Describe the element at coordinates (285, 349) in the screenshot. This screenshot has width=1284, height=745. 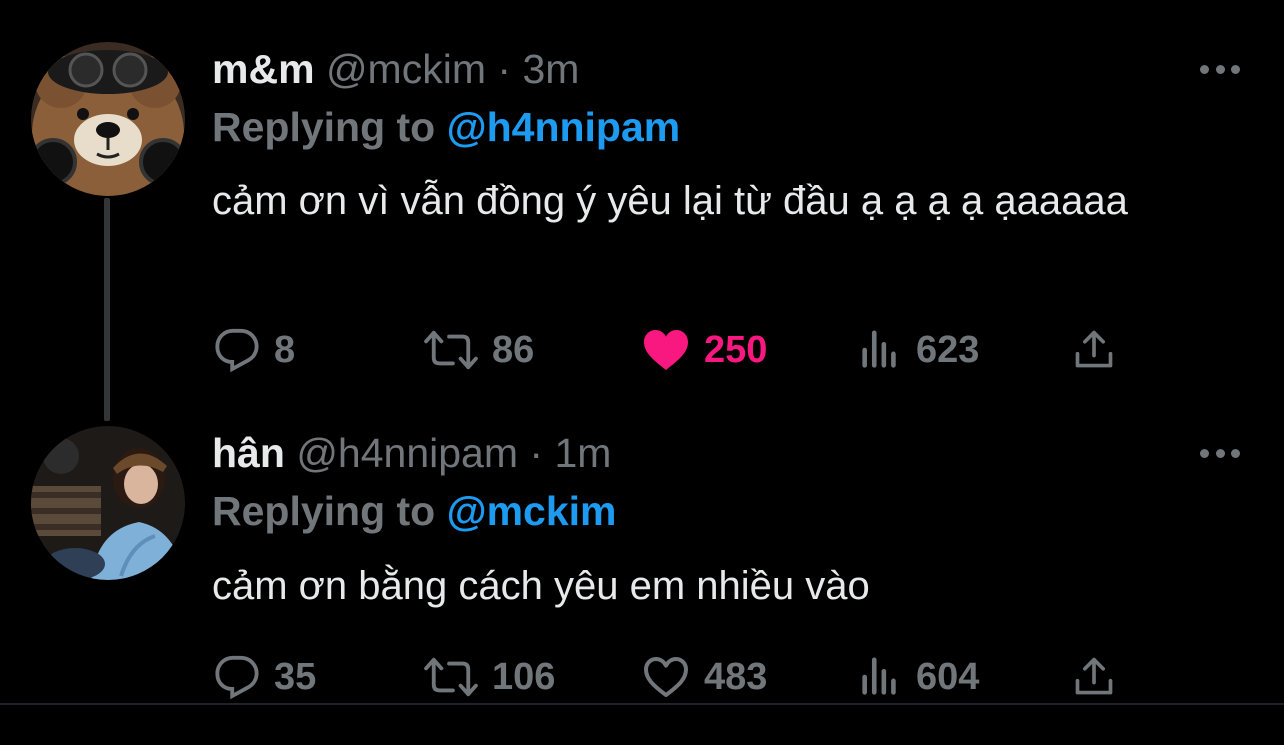
I see `reply-count: 8` at that location.